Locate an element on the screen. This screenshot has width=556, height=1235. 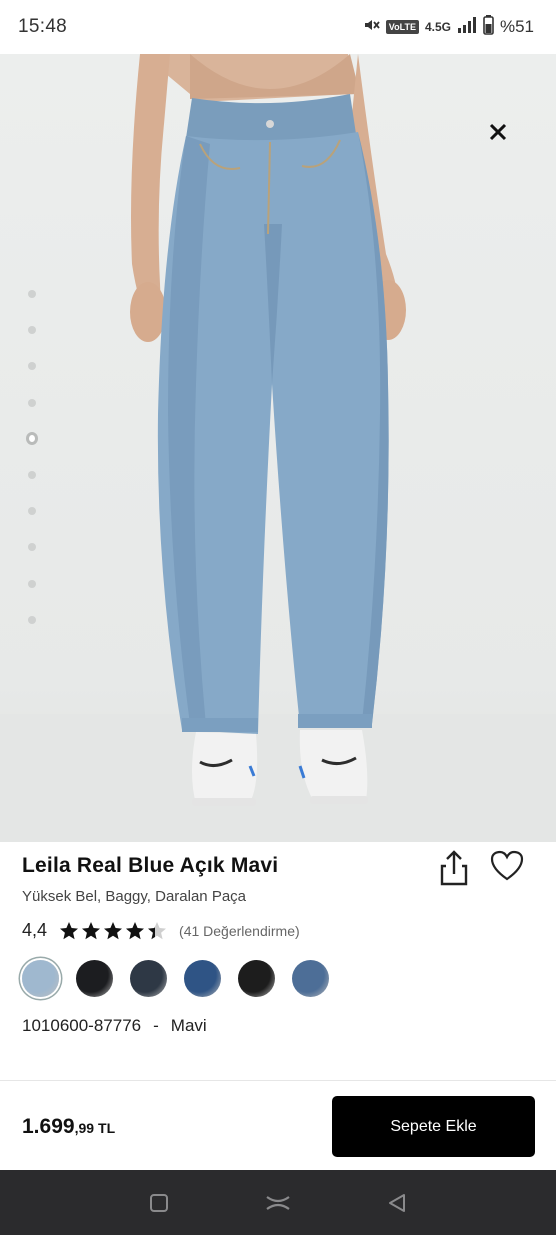
battery-percent: %51 is located at coordinates (516, 26).